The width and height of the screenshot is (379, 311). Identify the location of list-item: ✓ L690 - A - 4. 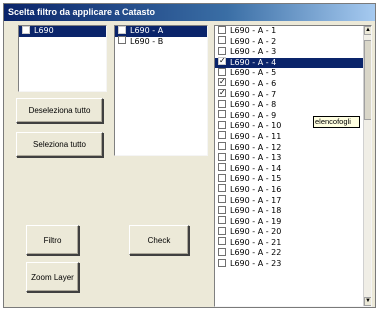
(293, 63).